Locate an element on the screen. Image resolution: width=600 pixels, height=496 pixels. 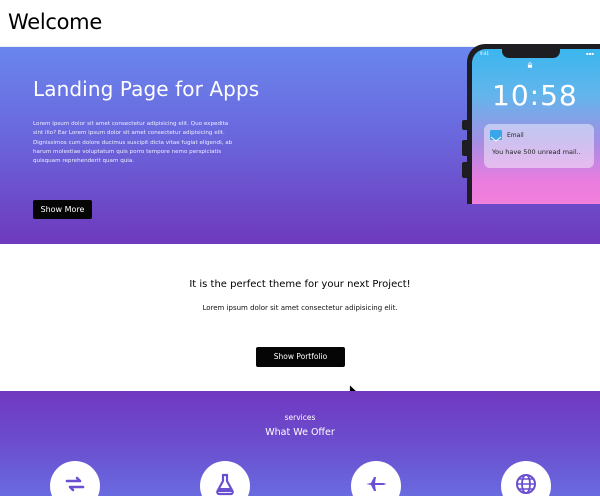
service-card-lab is located at coordinates (225, 478).